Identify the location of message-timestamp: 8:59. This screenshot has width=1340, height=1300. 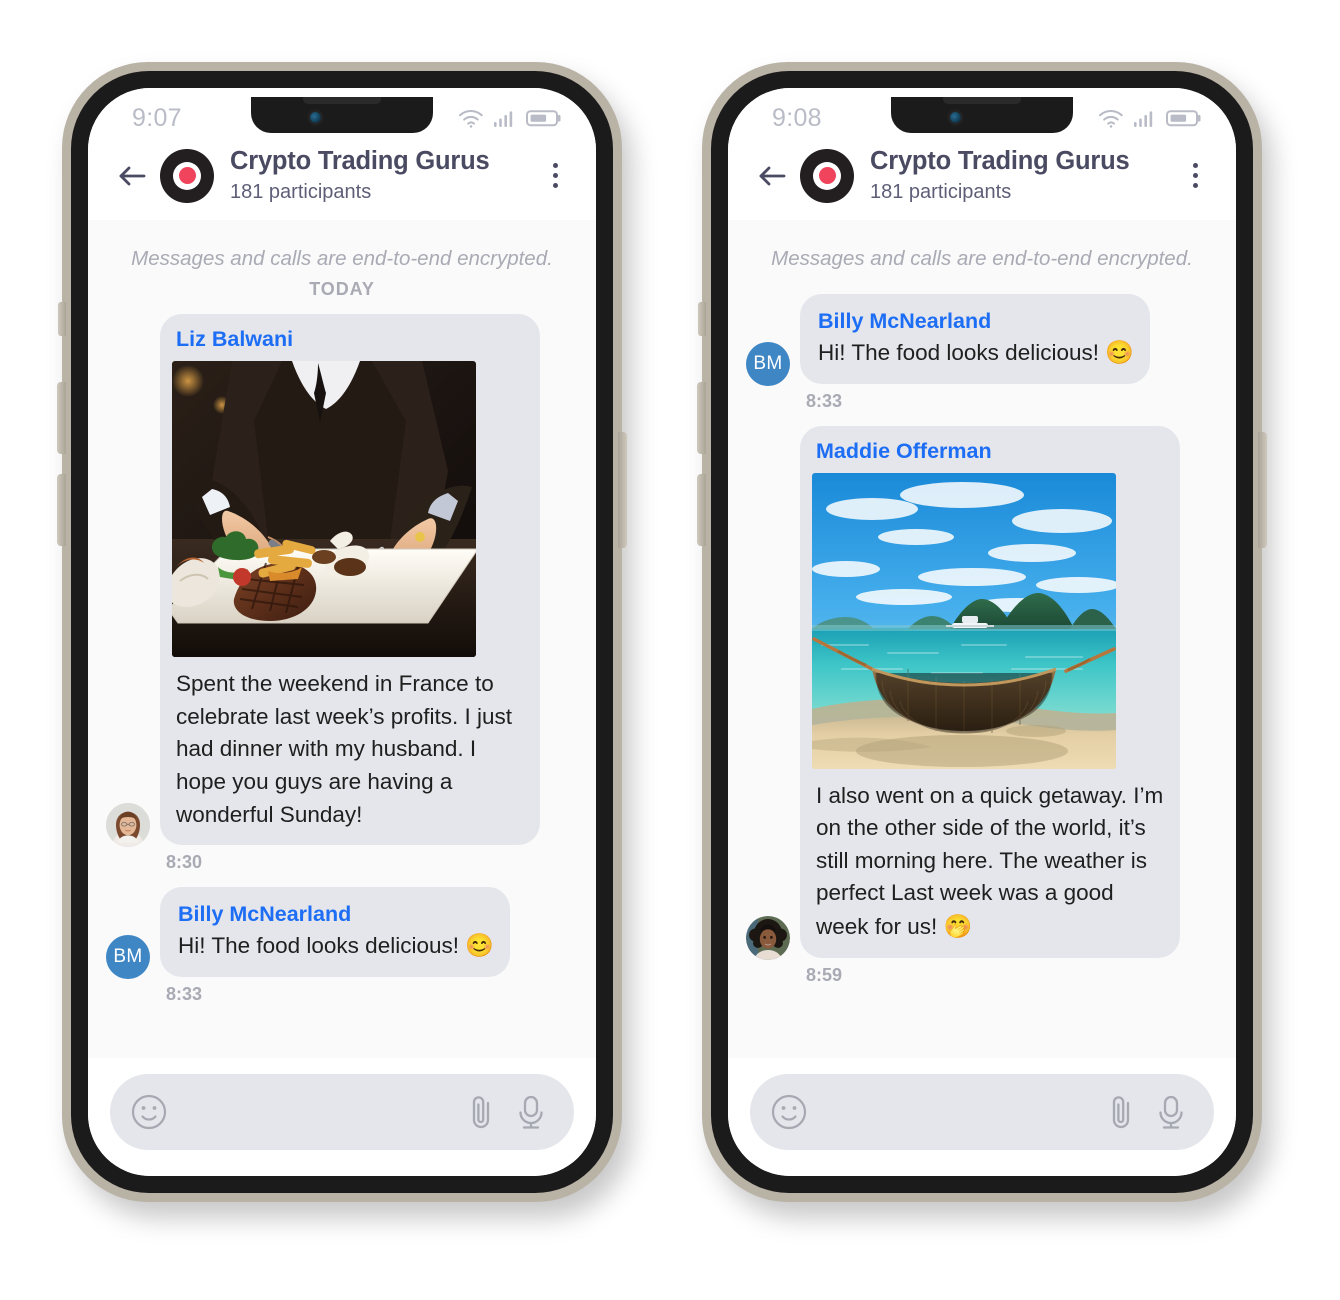
(824, 974).